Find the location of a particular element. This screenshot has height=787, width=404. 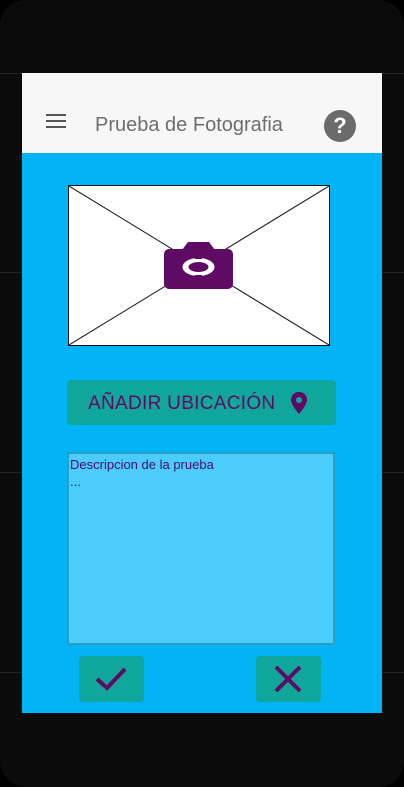

confirm-button is located at coordinates (111, 679).